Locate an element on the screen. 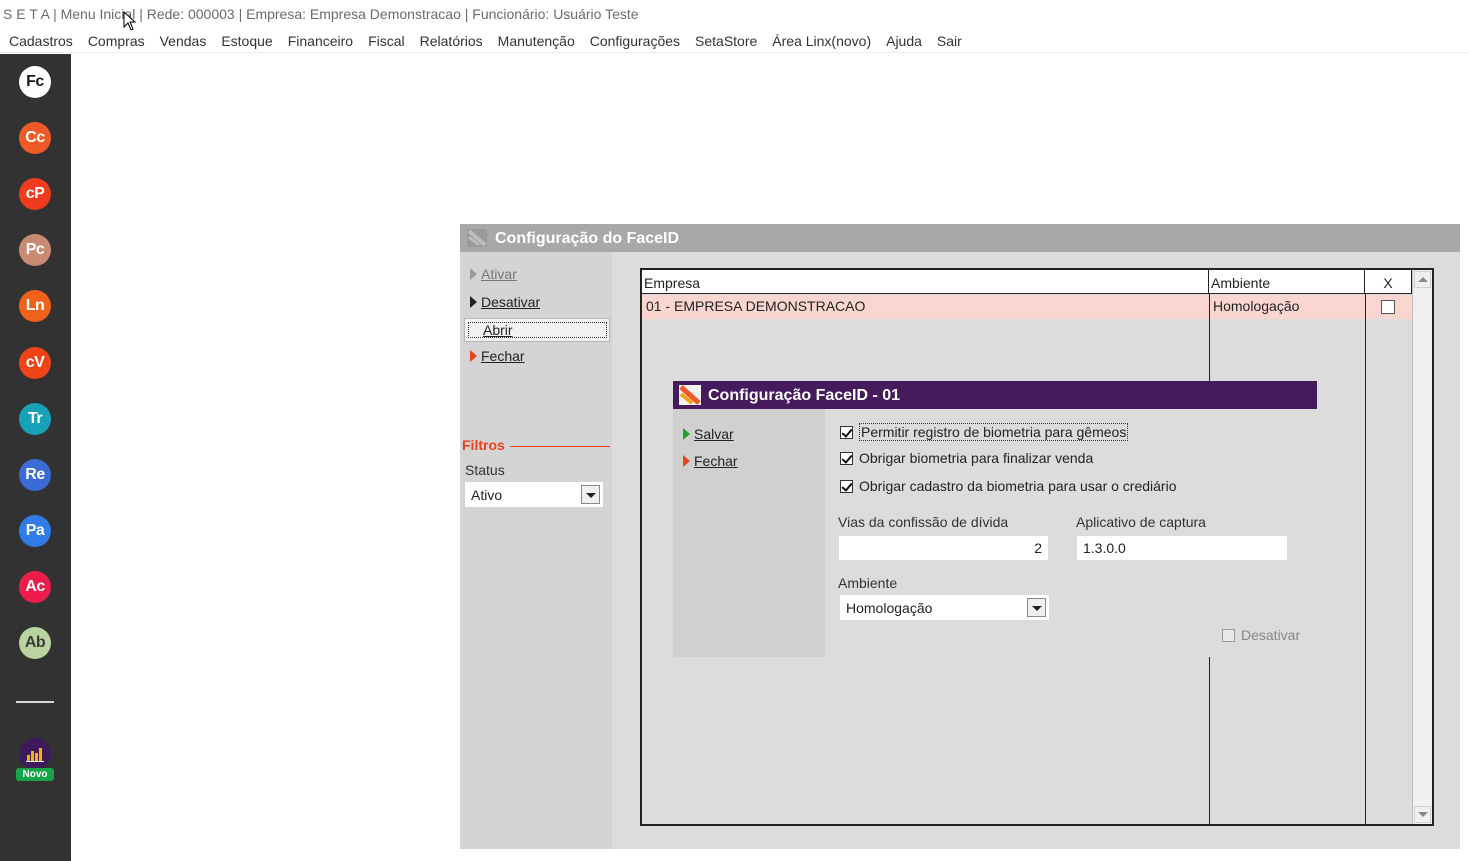 Image resolution: width=1469 pixels, height=861 pixels. salvar-label: Salvar is located at coordinates (714, 434).